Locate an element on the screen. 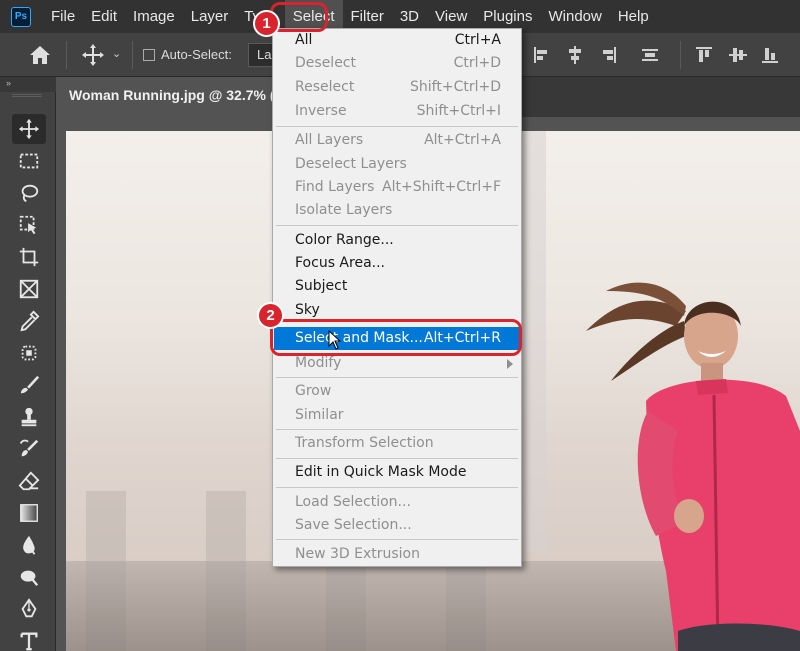  align-horizontal-centers-icon is located at coordinates (575, 55).